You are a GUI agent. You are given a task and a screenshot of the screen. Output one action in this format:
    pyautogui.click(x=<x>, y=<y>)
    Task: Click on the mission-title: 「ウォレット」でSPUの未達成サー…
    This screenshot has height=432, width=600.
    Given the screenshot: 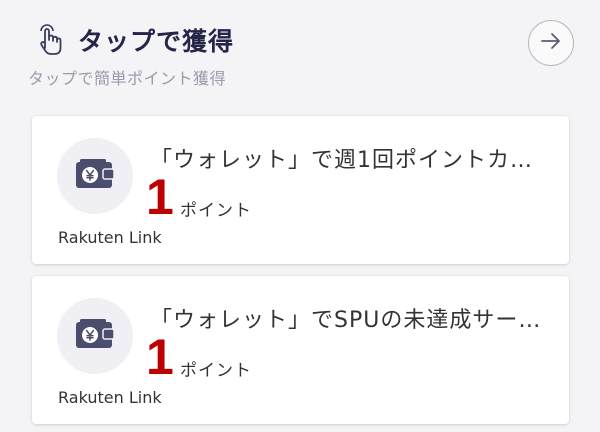 What is the action you would take?
    pyautogui.click(x=346, y=320)
    